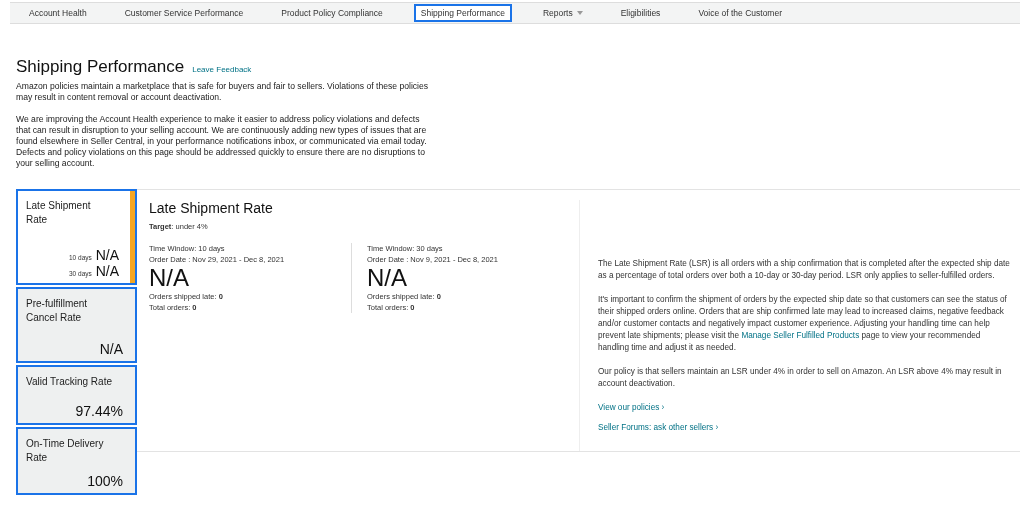 The height and width of the screenshot is (508, 1024). I want to click on policy-link: Seller Forums: ask other sellers ›, so click(658, 428).